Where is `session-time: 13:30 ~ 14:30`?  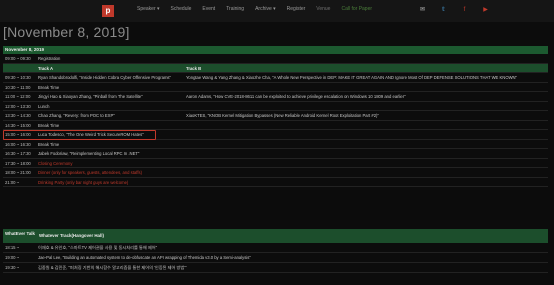 session-time: 13:30 ~ 14:30 is located at coordinates (18, 115).